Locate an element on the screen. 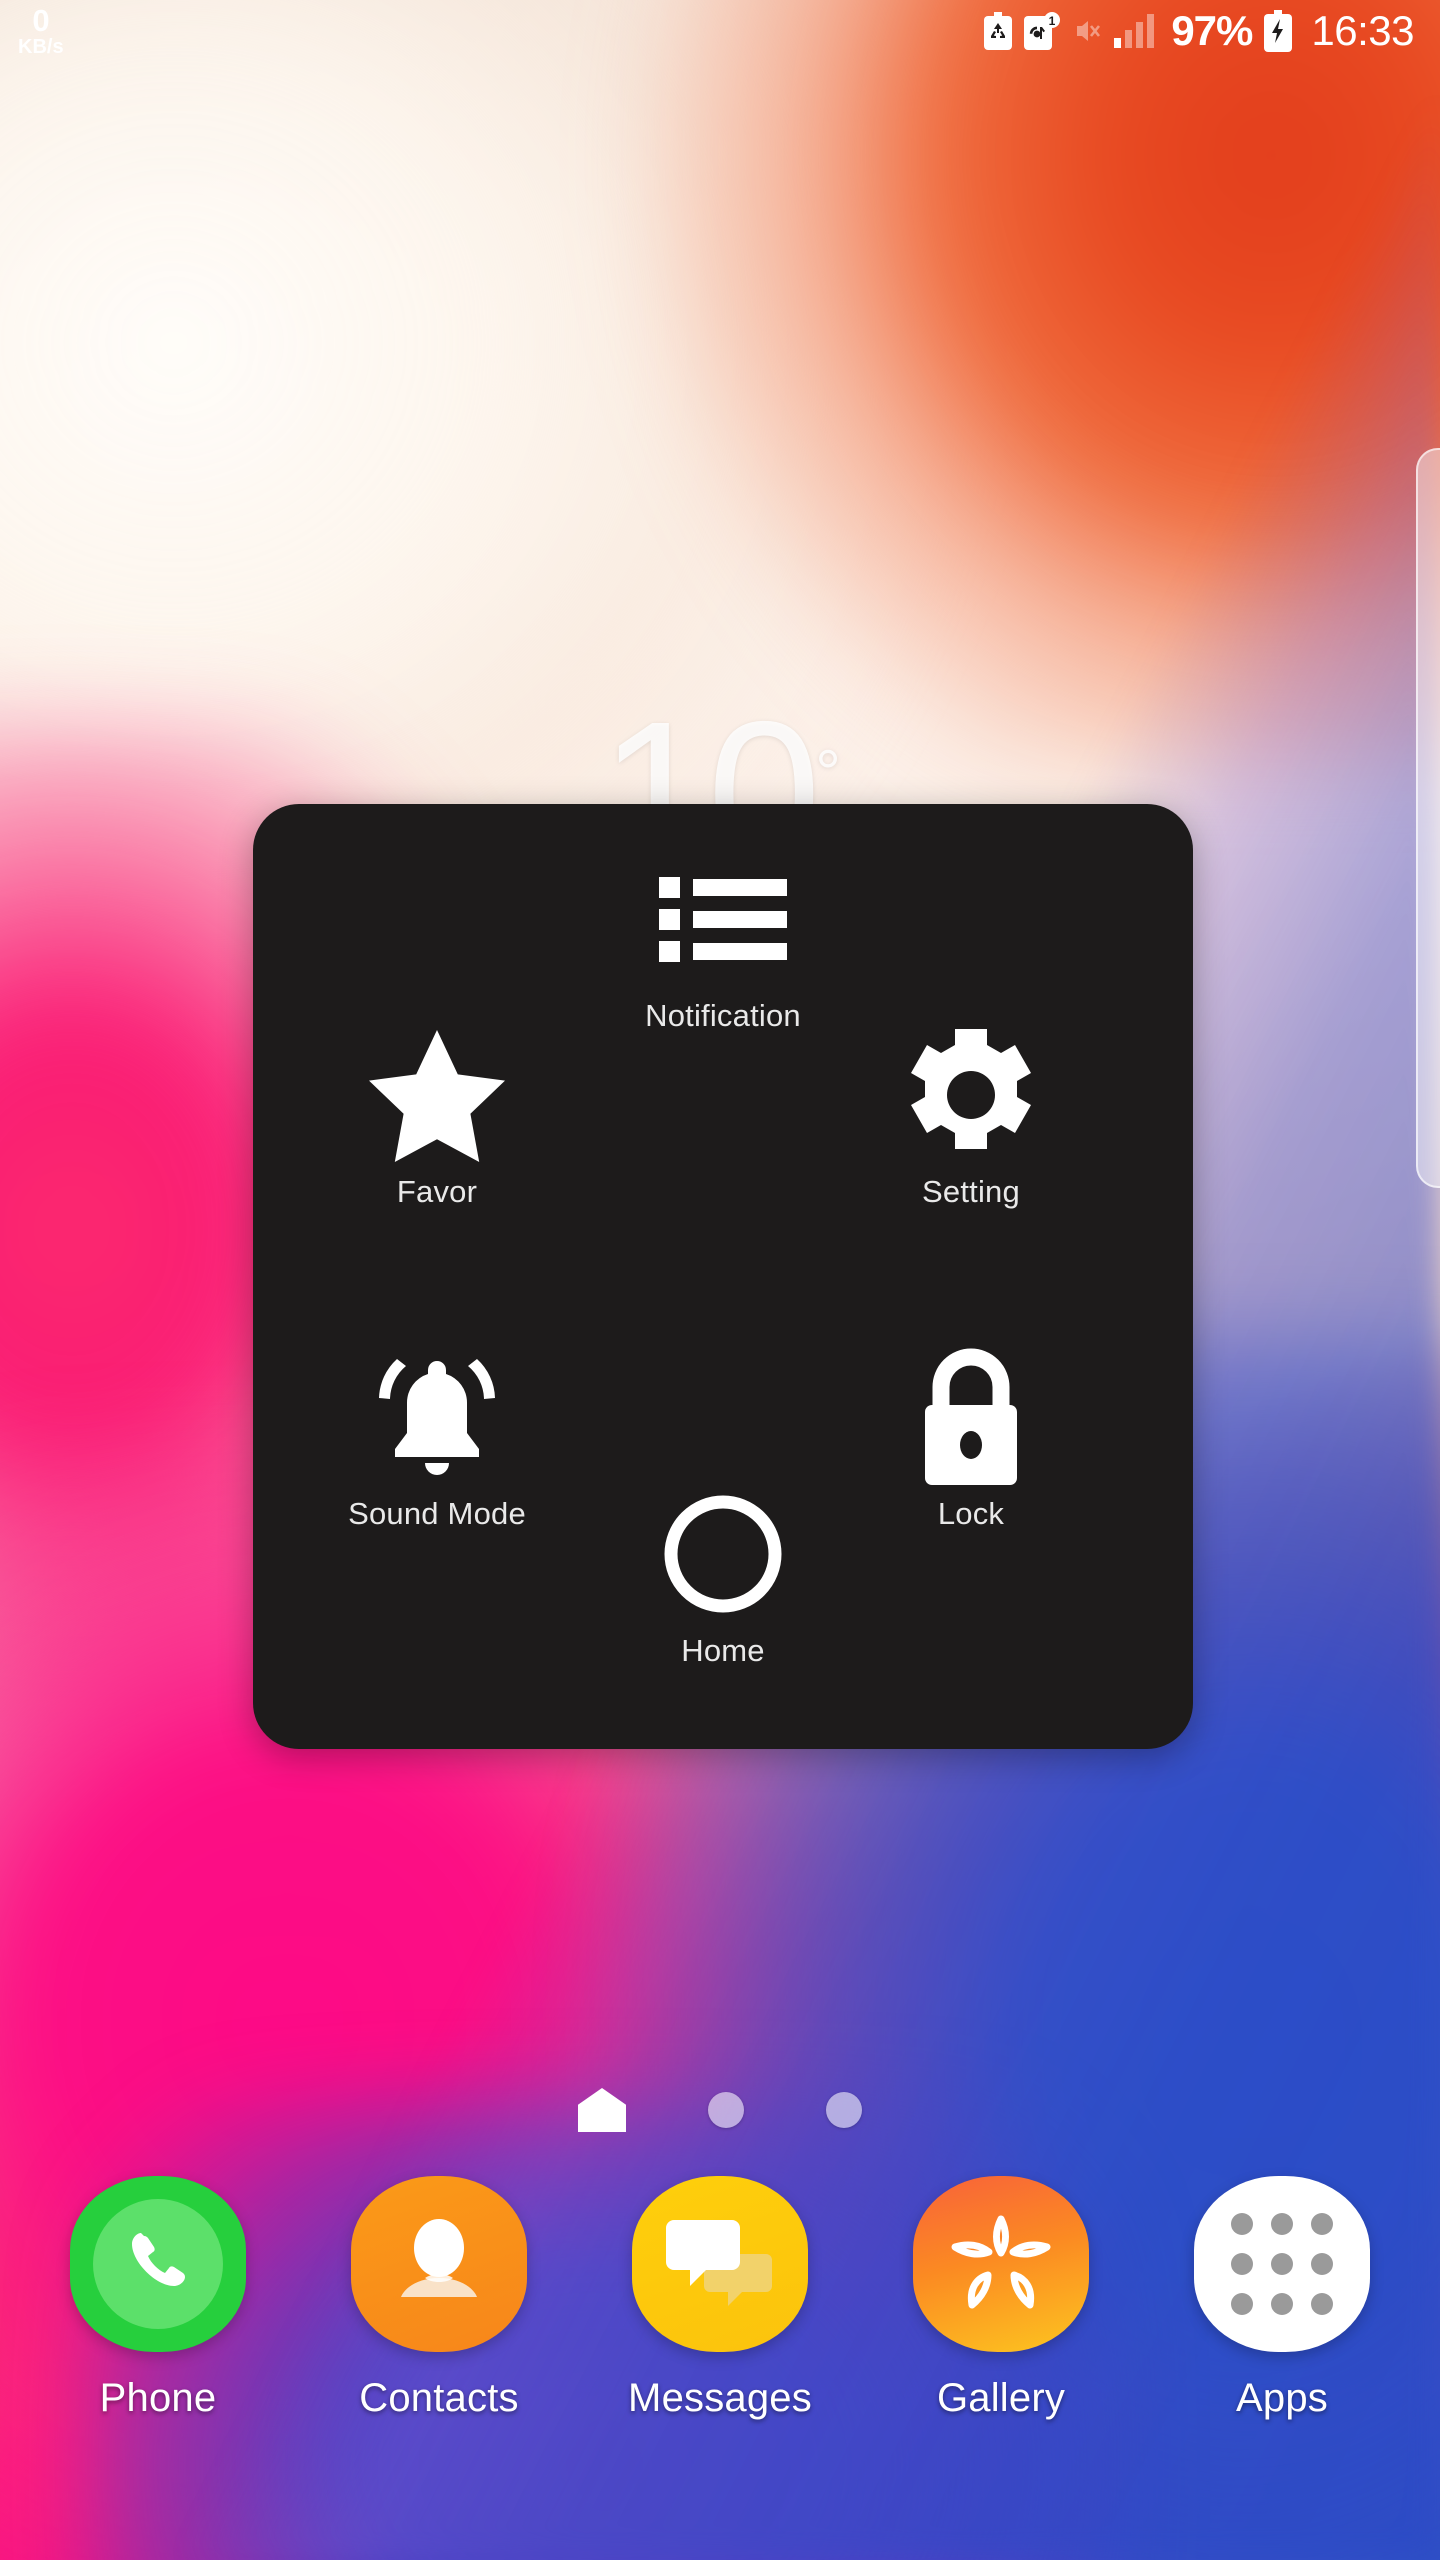  dock-app-apps: Apps is located at coordinates (1282, 2298).